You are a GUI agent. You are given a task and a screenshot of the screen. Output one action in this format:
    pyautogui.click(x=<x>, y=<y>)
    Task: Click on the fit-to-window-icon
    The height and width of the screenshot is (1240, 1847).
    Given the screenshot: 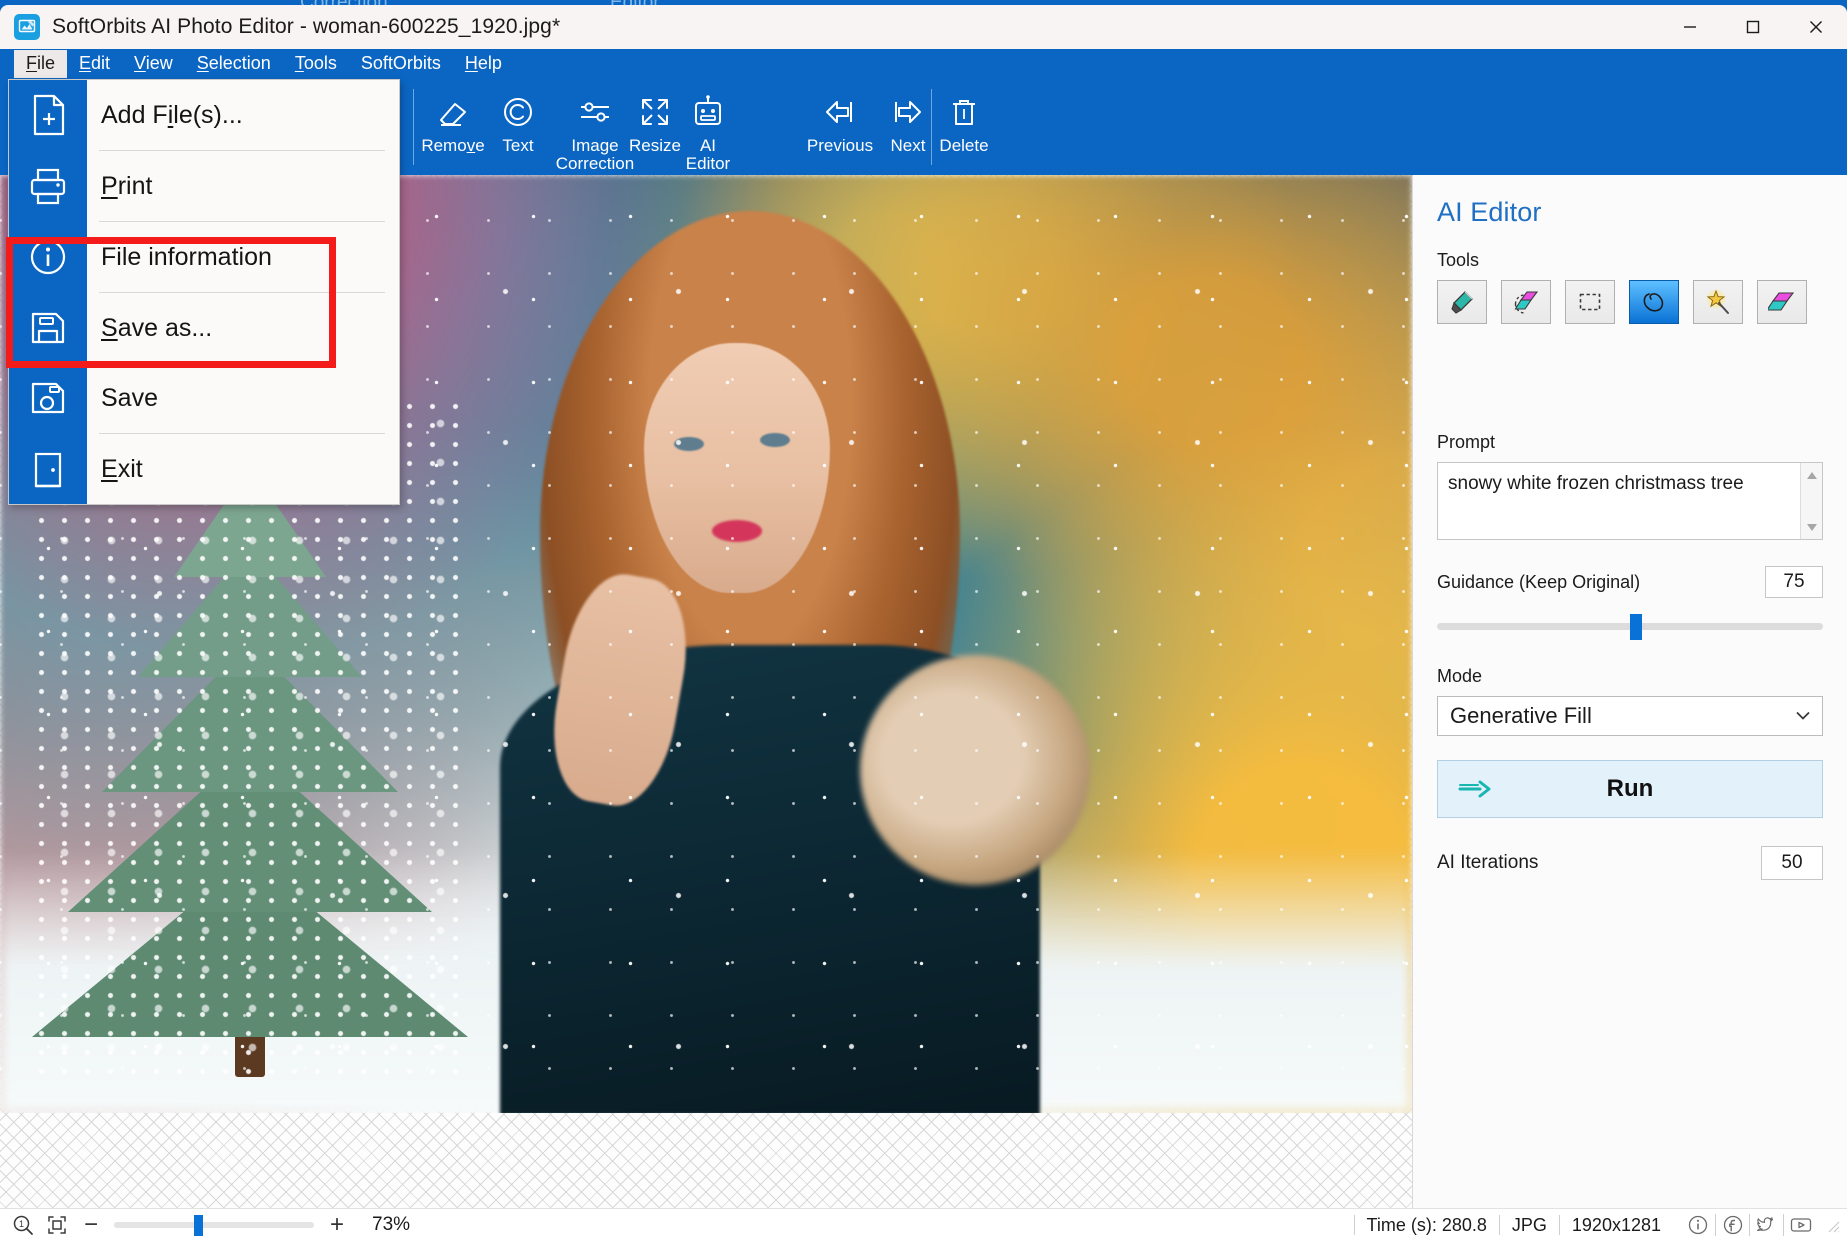 What is the action you would take?
    pyautogui.click(x=57, y=1225)
    